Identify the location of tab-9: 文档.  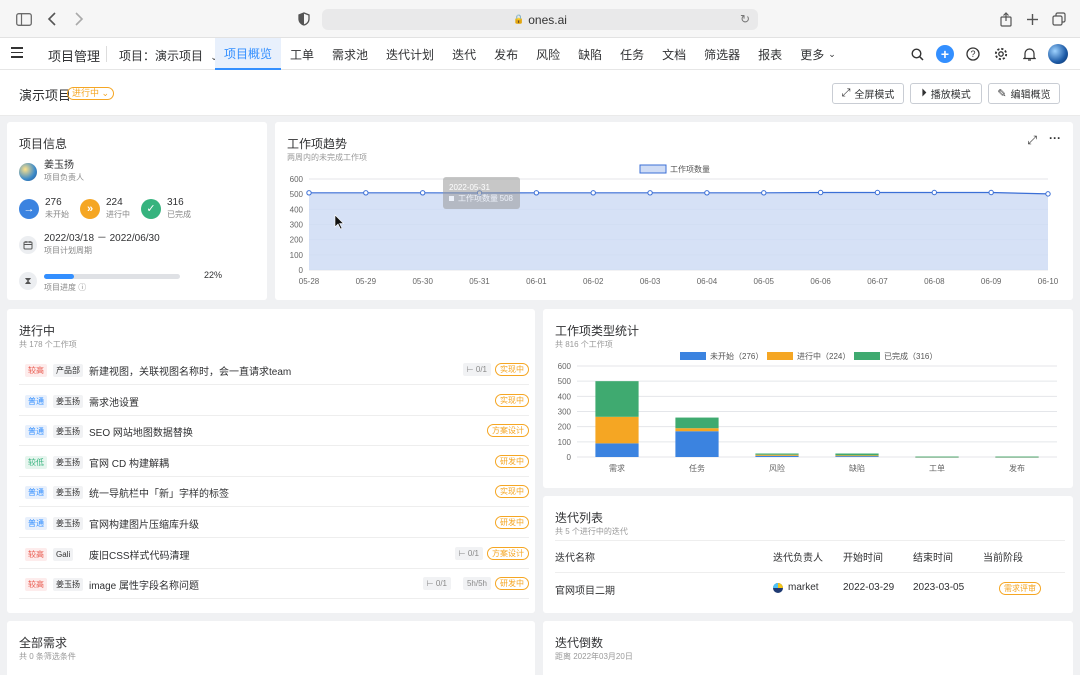
(674, 54).